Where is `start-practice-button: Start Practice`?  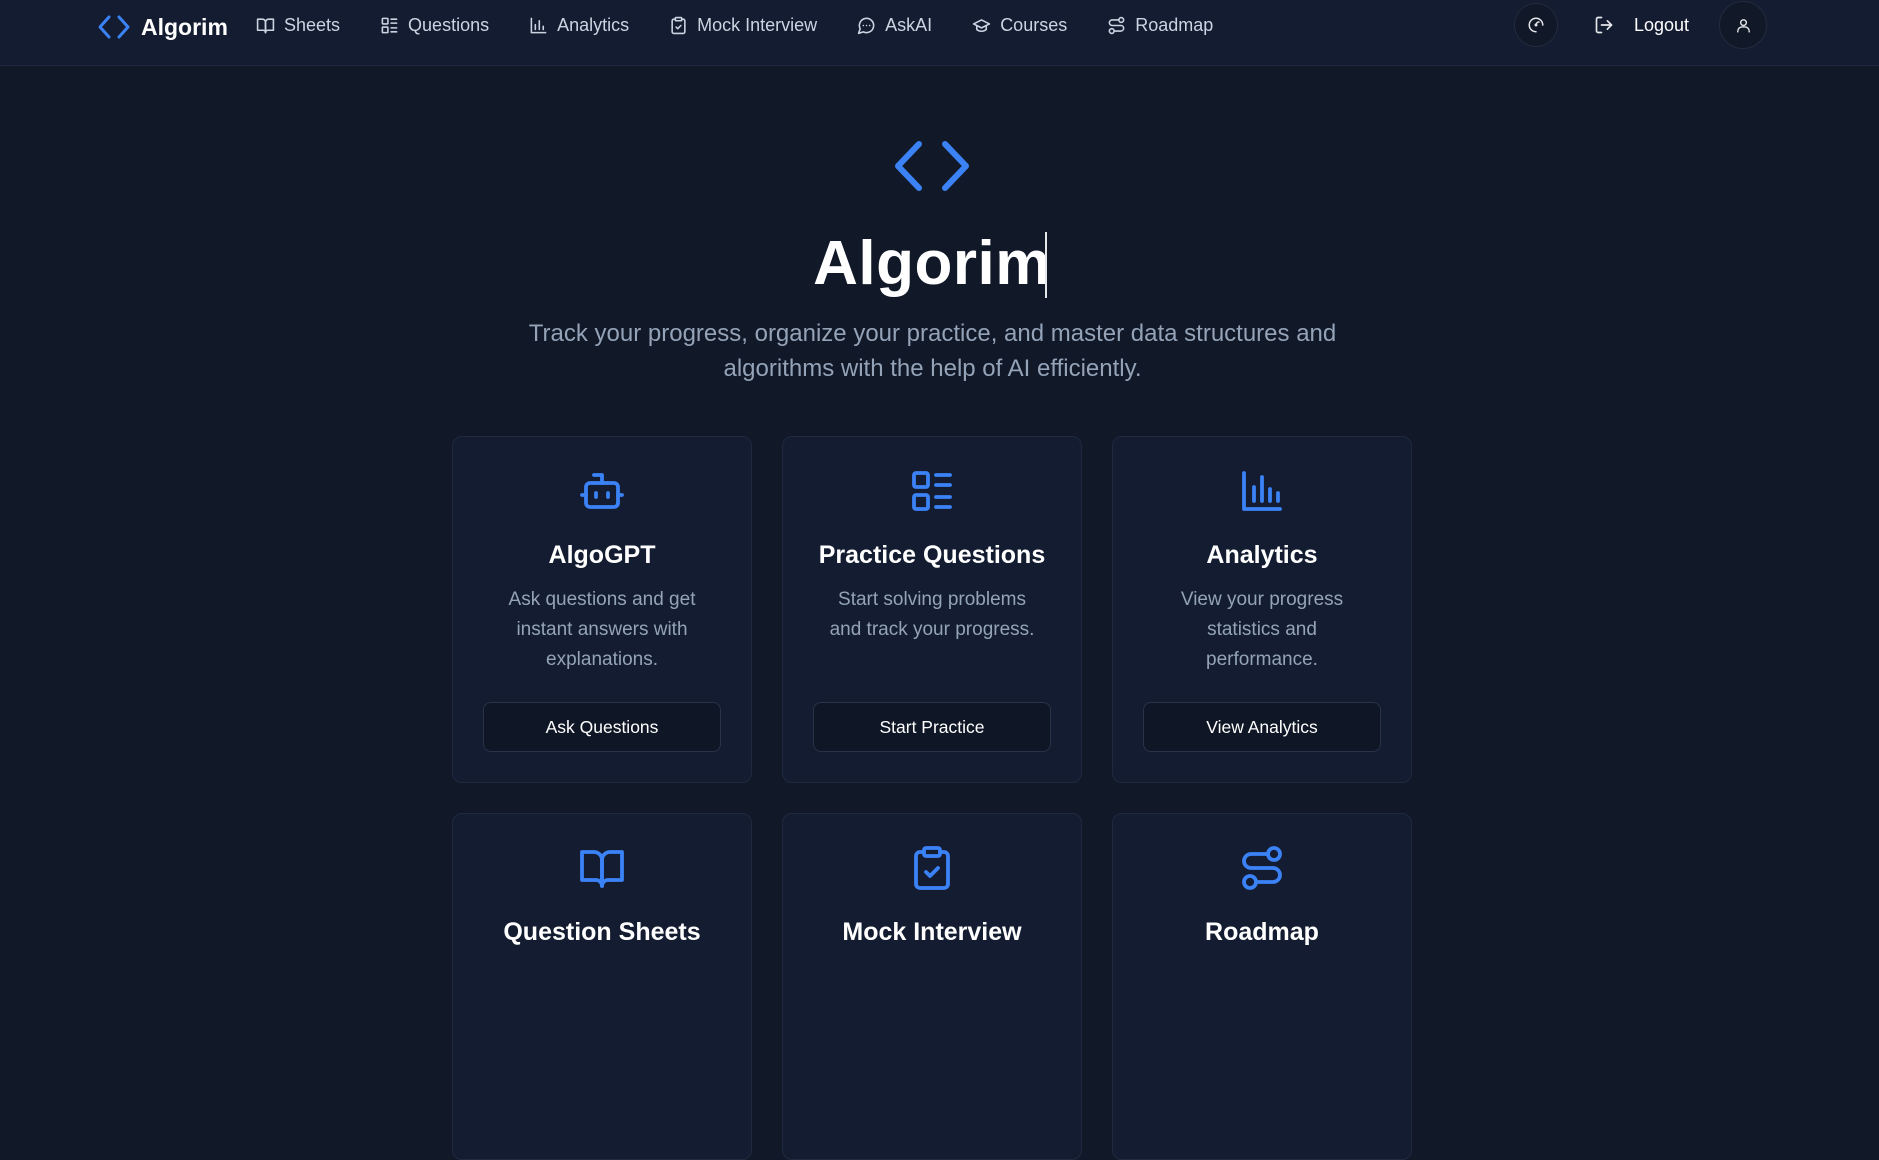 start-practice-button: Start Practice is located at coordinates (932, 727).